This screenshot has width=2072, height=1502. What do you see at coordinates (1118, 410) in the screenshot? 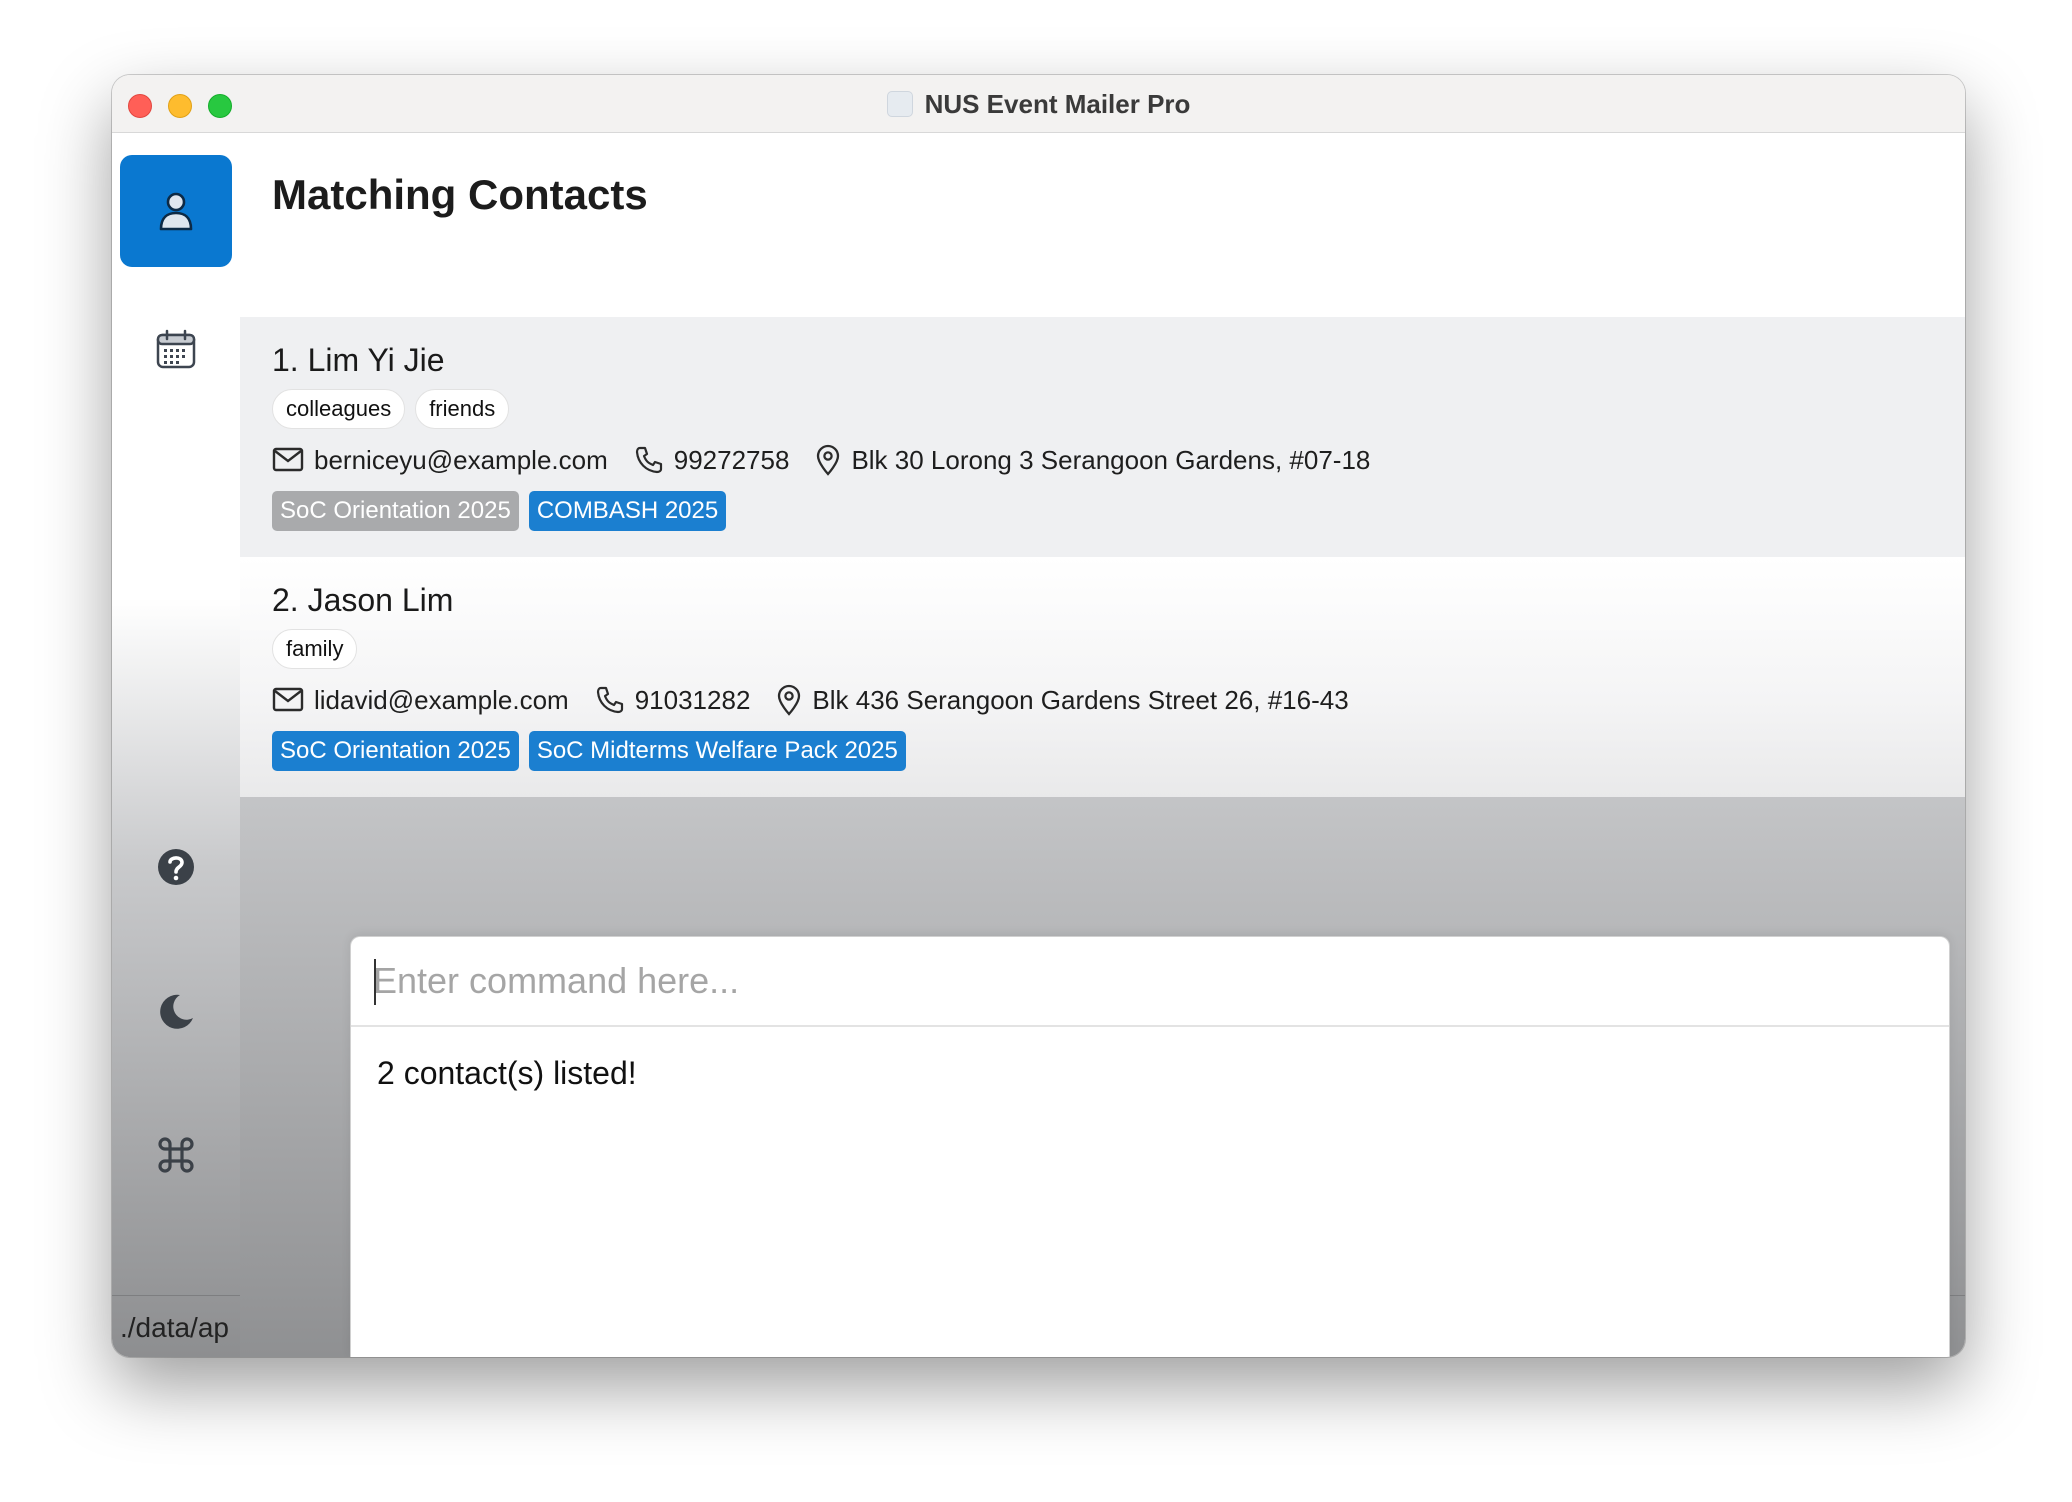
I see `contact-tags: colleagues friends` at bounding box center [1118, 410].